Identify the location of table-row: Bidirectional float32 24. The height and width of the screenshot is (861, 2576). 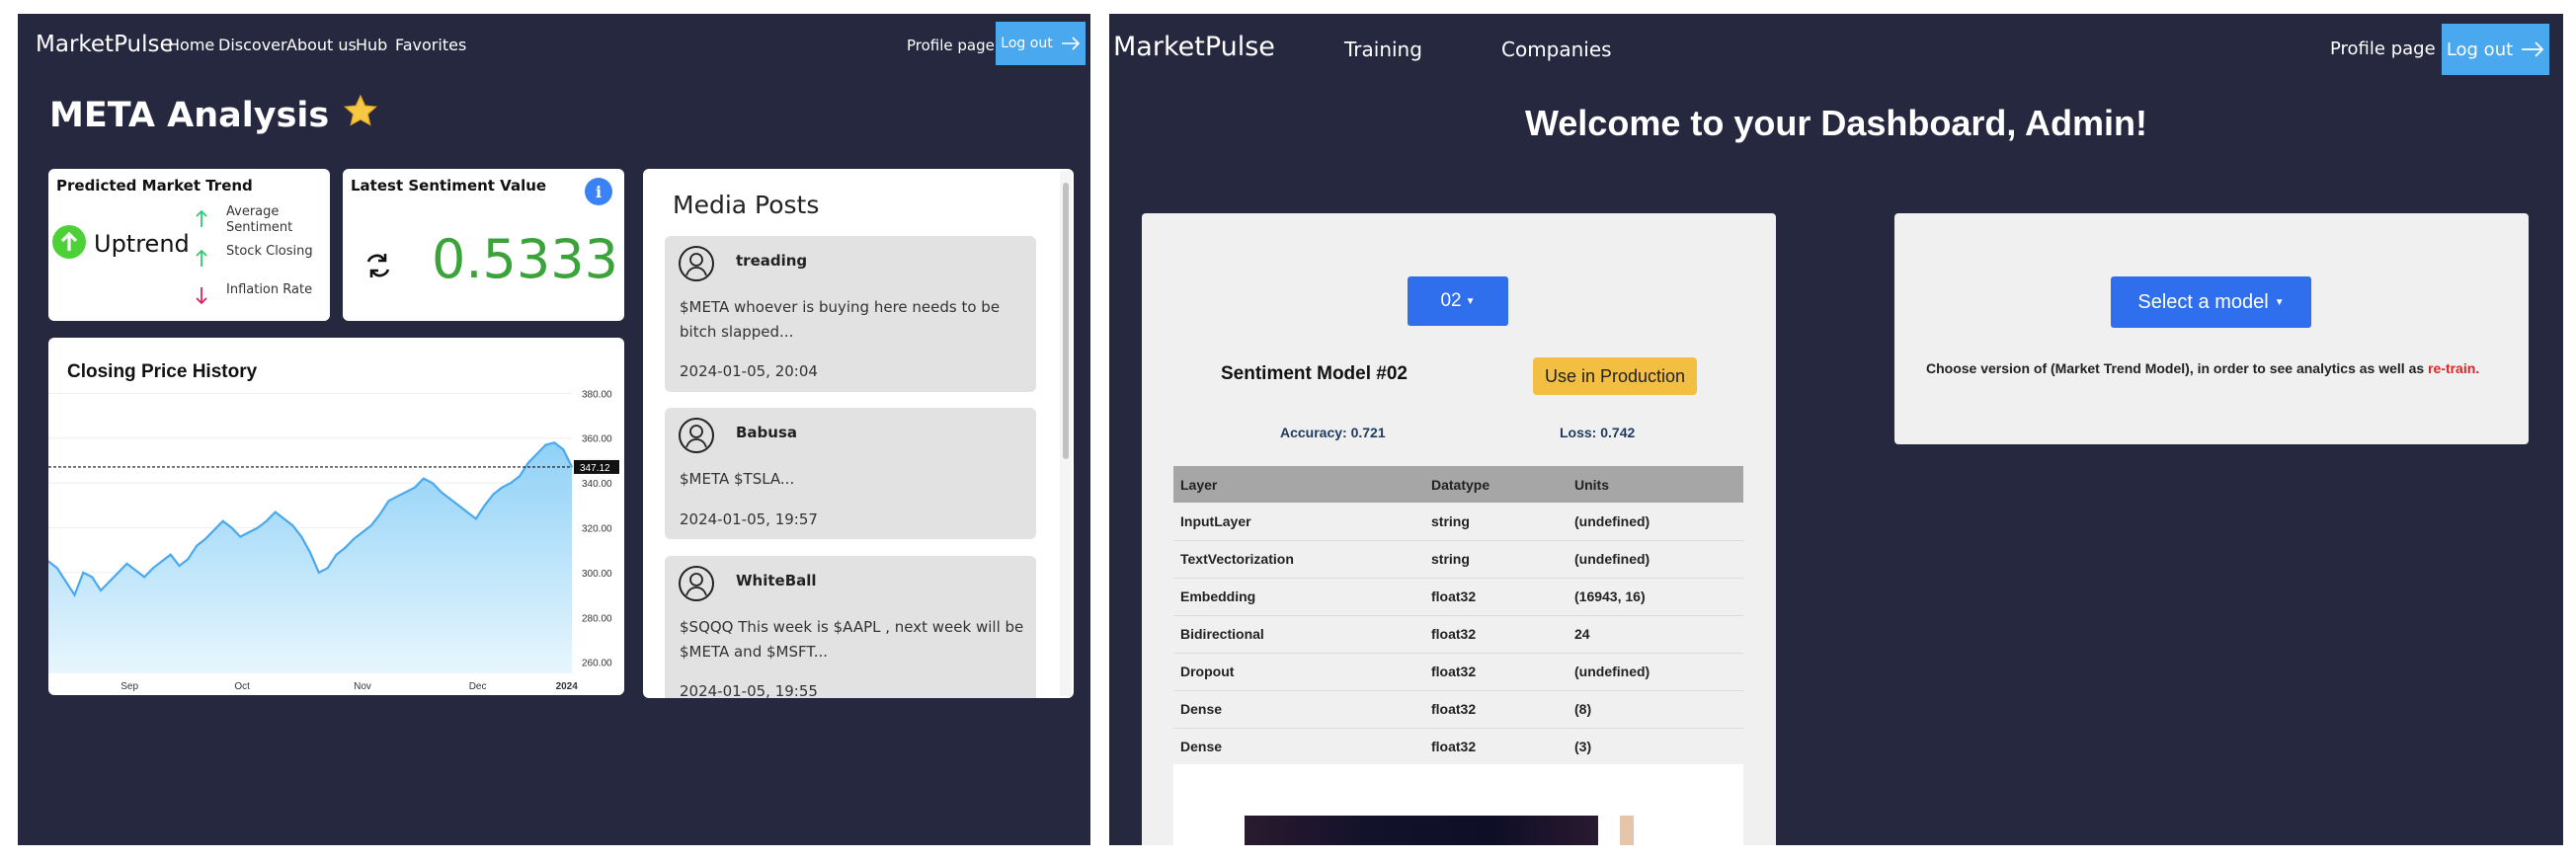
(1458, 634).